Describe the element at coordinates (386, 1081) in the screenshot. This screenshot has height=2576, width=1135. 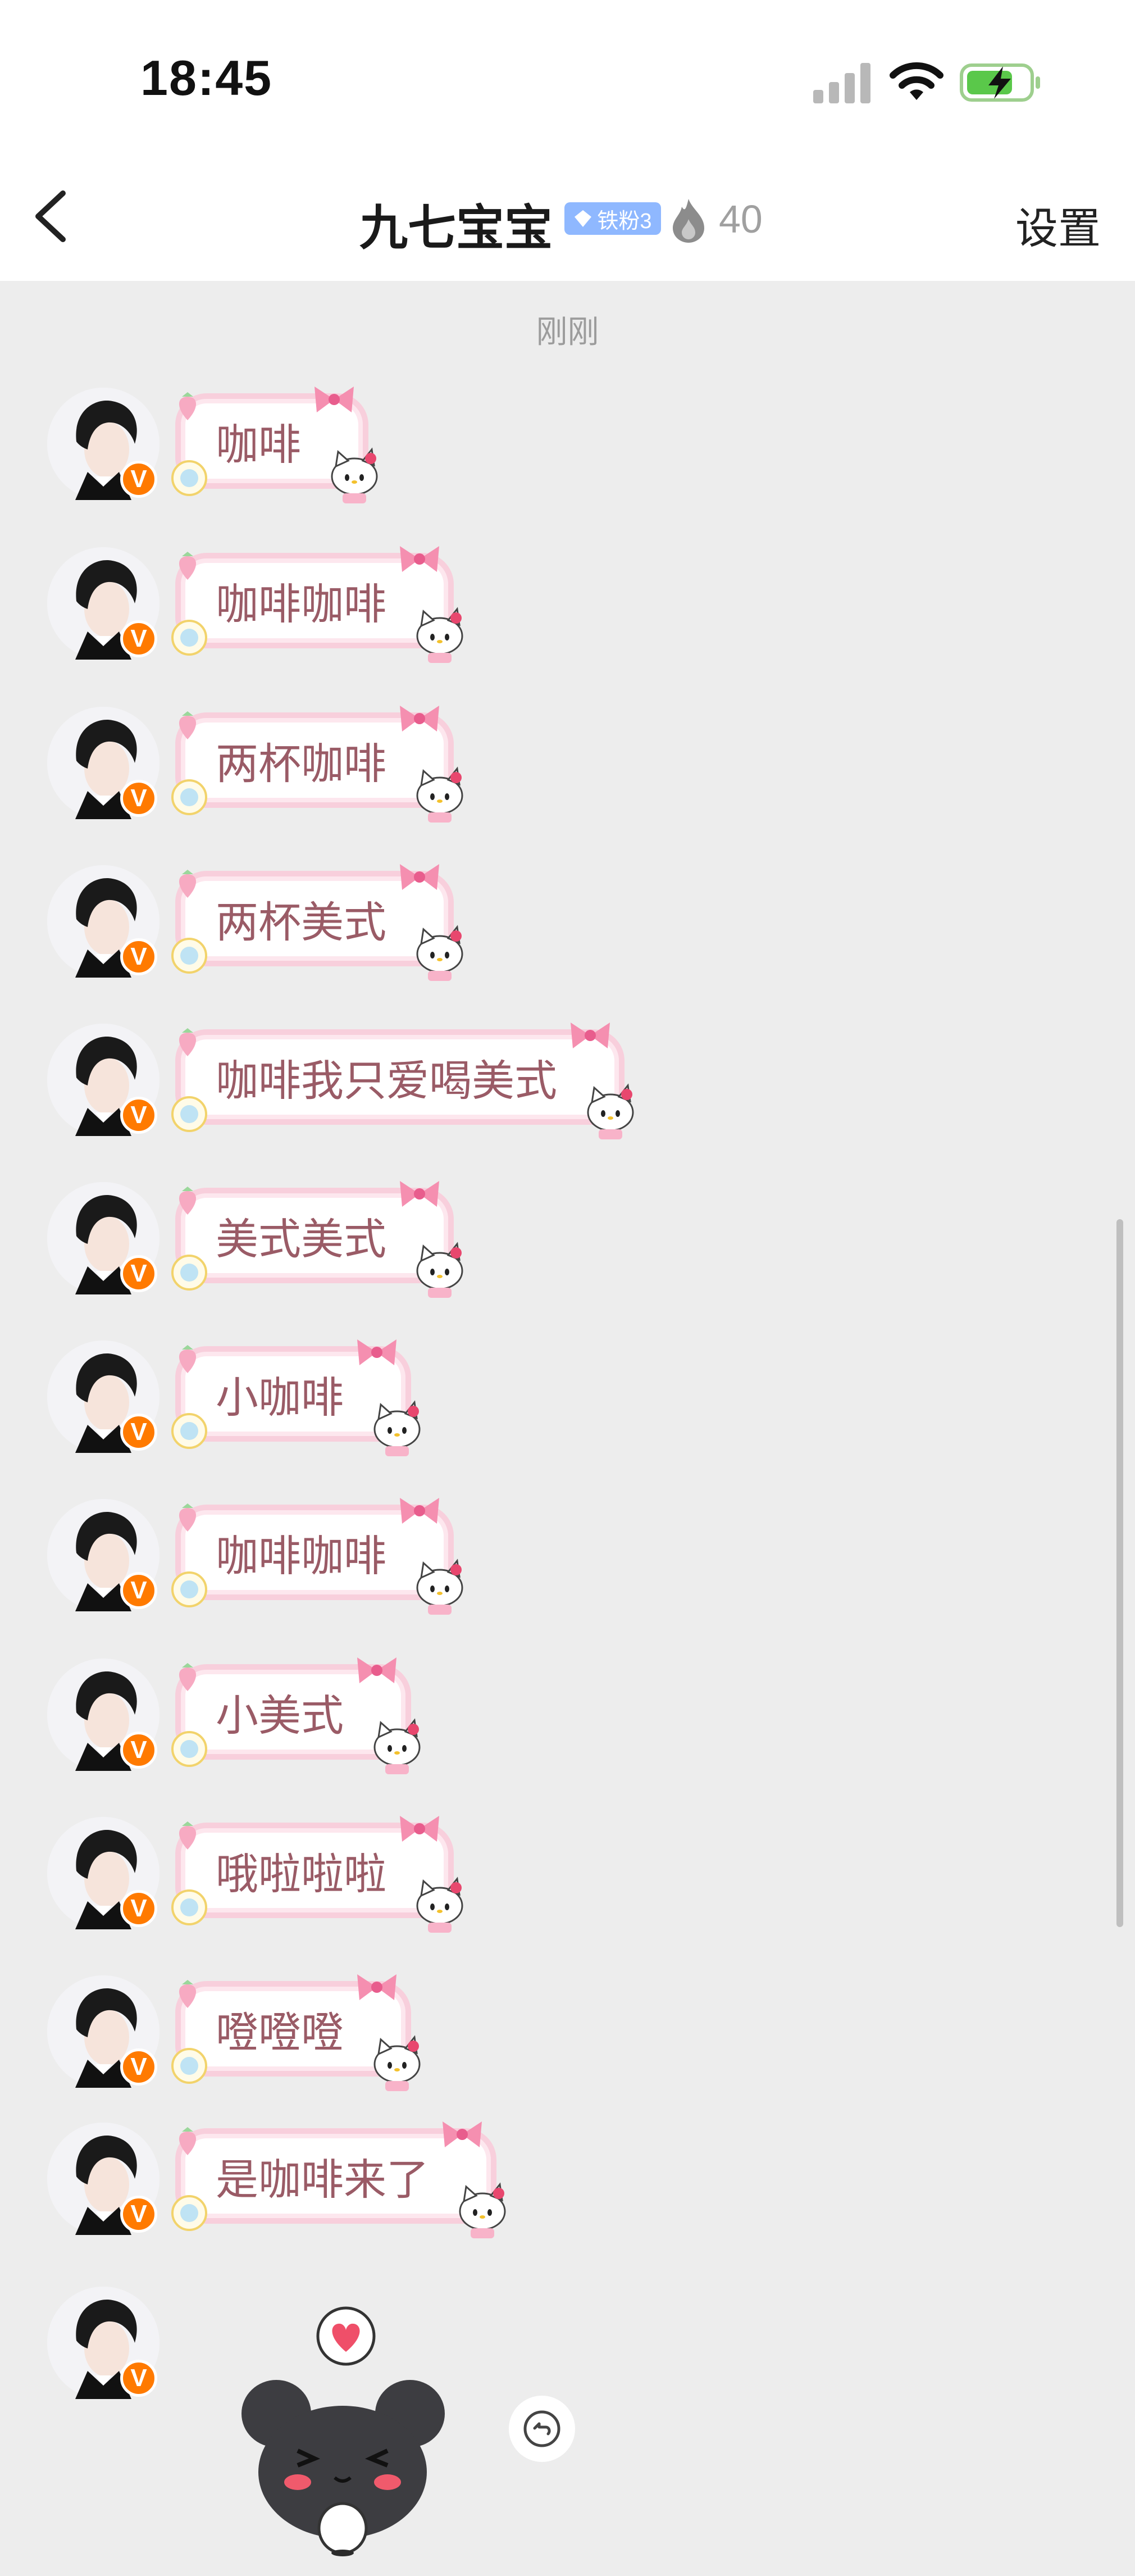
I see `message-text: 咖啡我只爱喝美式` at that location.